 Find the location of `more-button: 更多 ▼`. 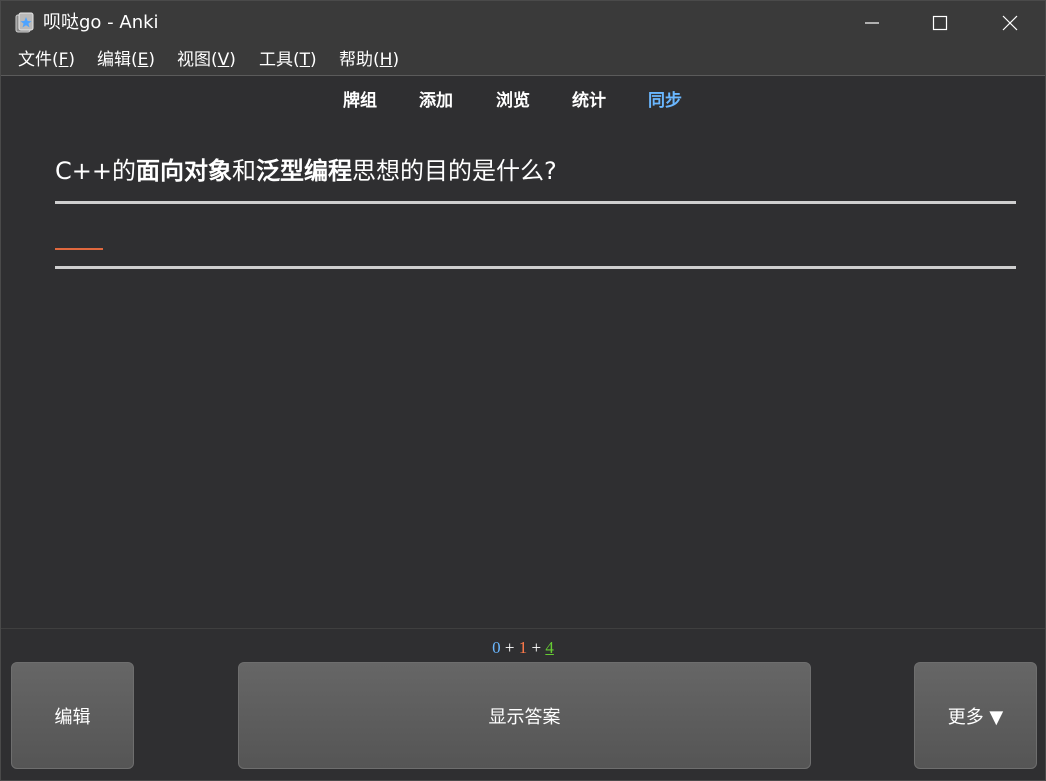

more-button: 更多 ▼ is located at coordinates (975, 715).